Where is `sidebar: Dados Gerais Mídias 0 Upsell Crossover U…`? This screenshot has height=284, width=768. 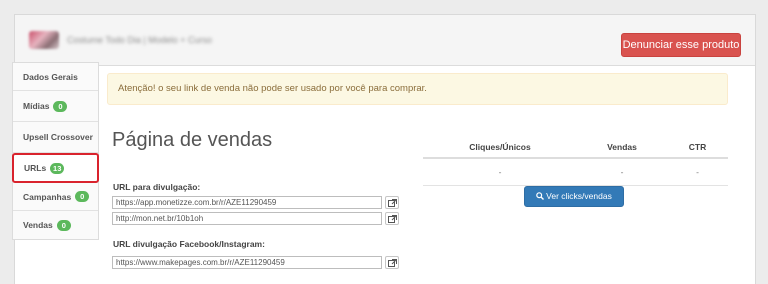
sidebar: Dados Gerais Mídias 0 Upsell Crossover U… is located at coordinates (55, 151).